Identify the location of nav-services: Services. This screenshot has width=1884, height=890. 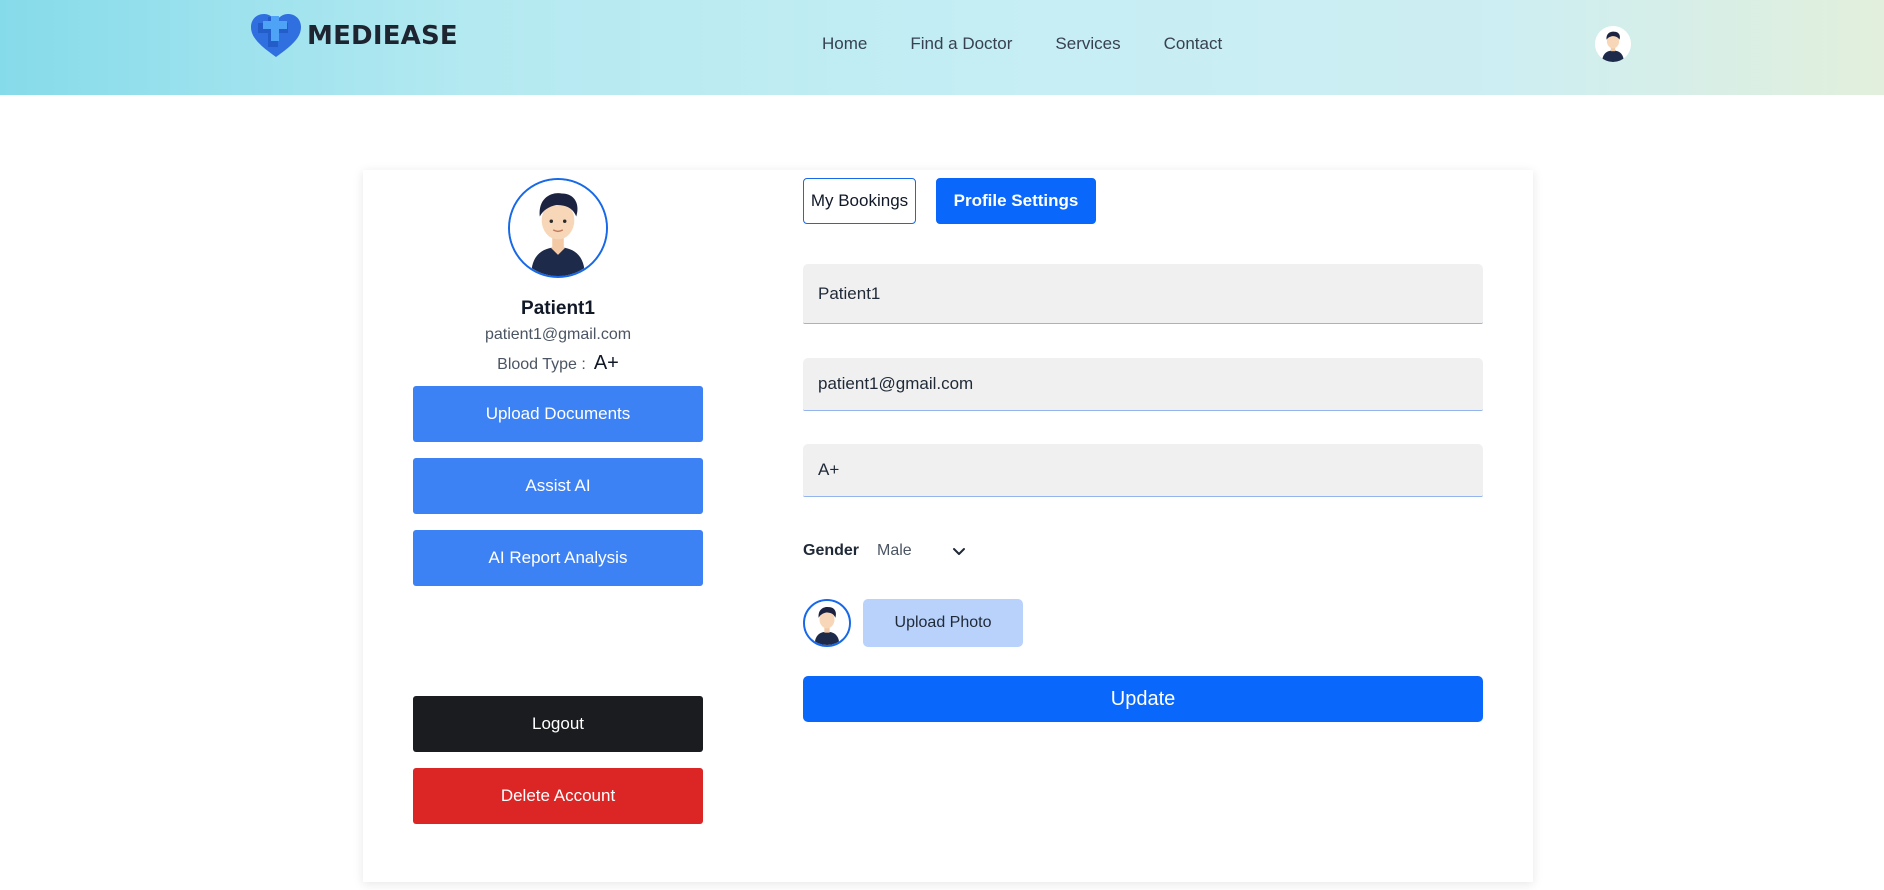
(1087, 44).